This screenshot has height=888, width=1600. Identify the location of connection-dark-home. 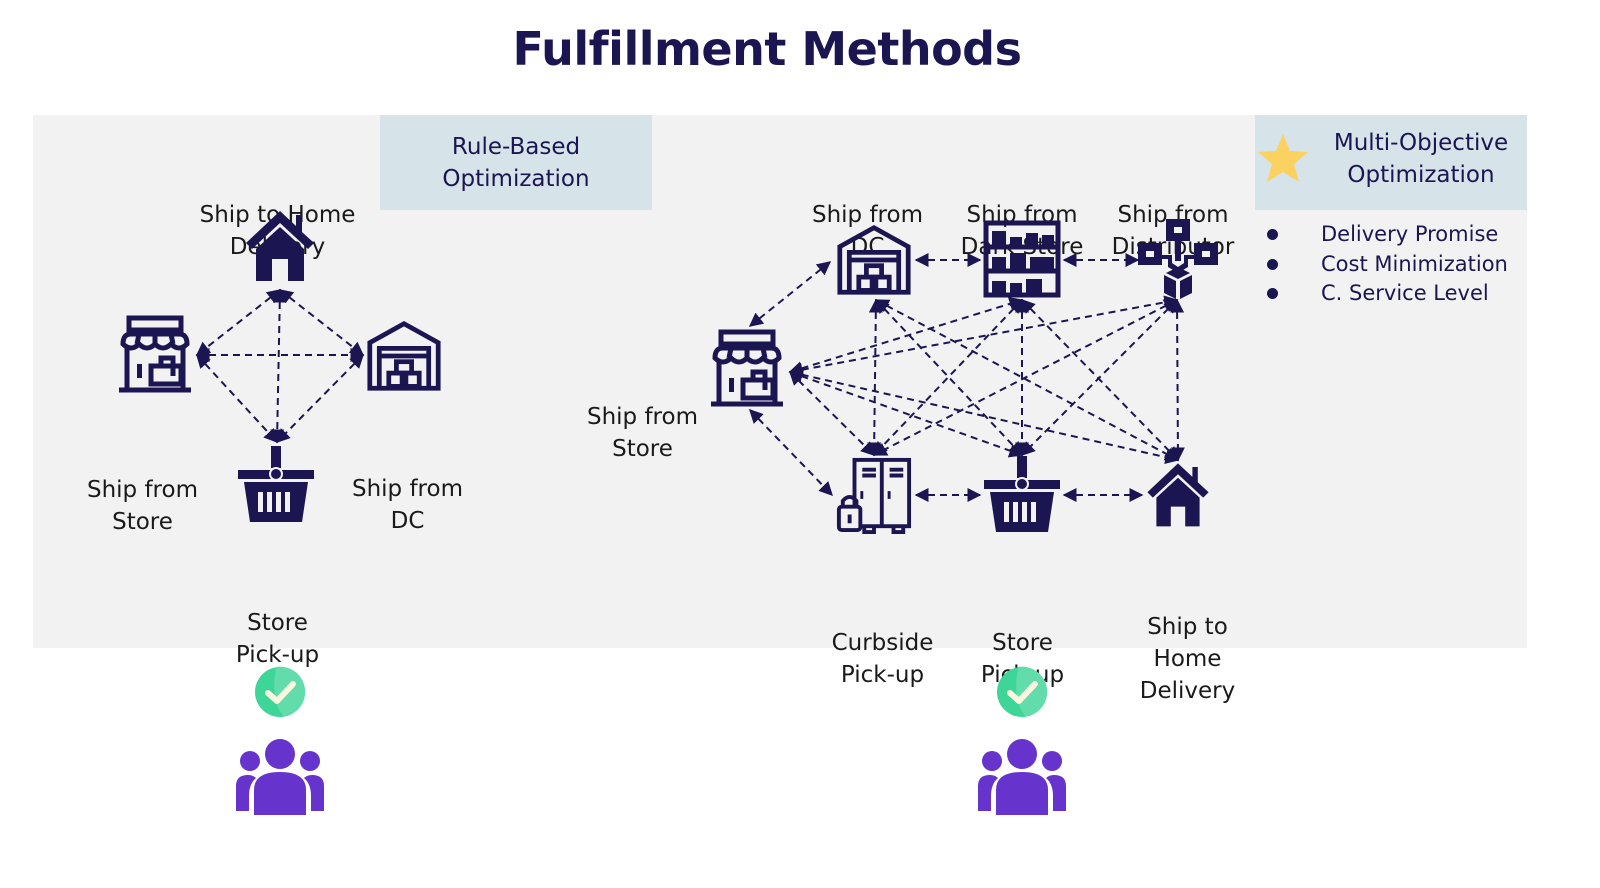
(1100, 380).